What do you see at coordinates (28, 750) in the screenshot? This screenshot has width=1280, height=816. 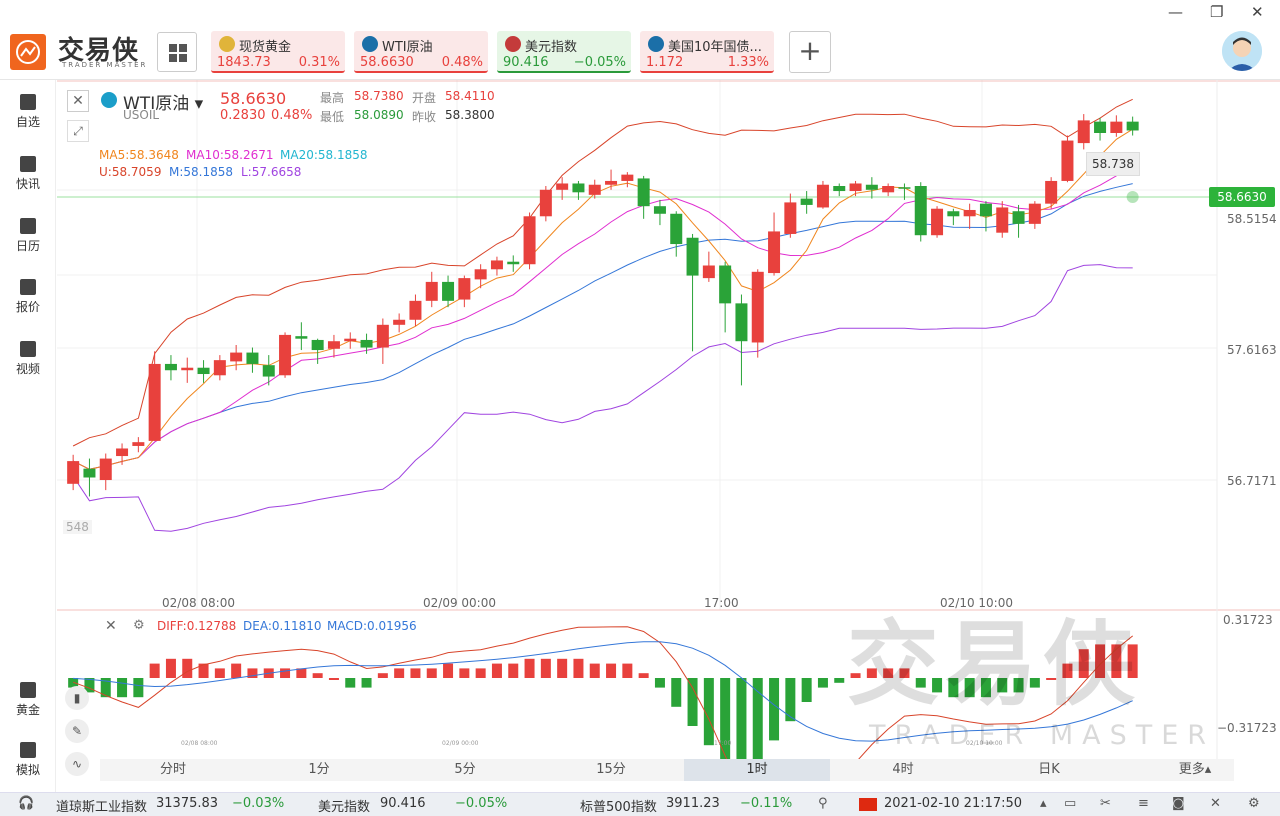 I see `simulate-icon` at bounding box center [28, 750].